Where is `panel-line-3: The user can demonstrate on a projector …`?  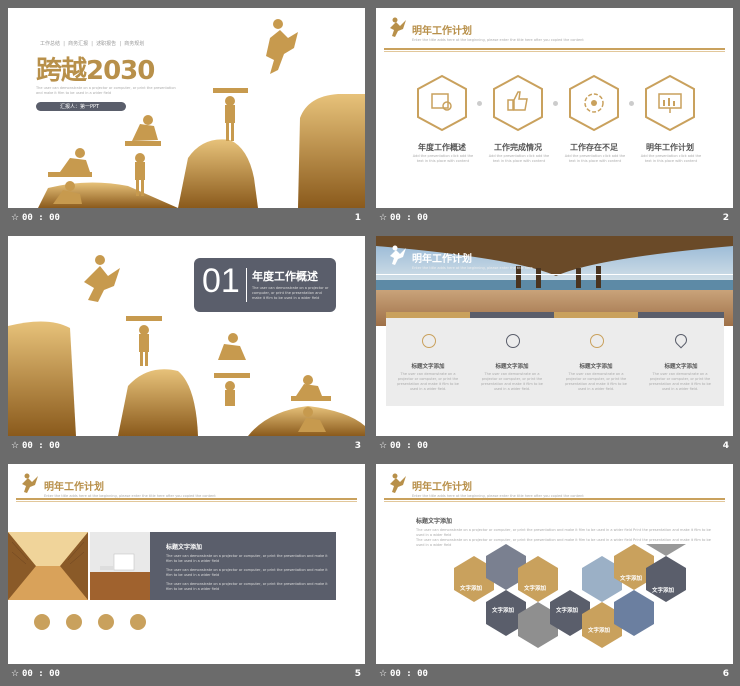
panel-line-3: The user can demonstrate on a projector … is located at coordinates (247, 586).